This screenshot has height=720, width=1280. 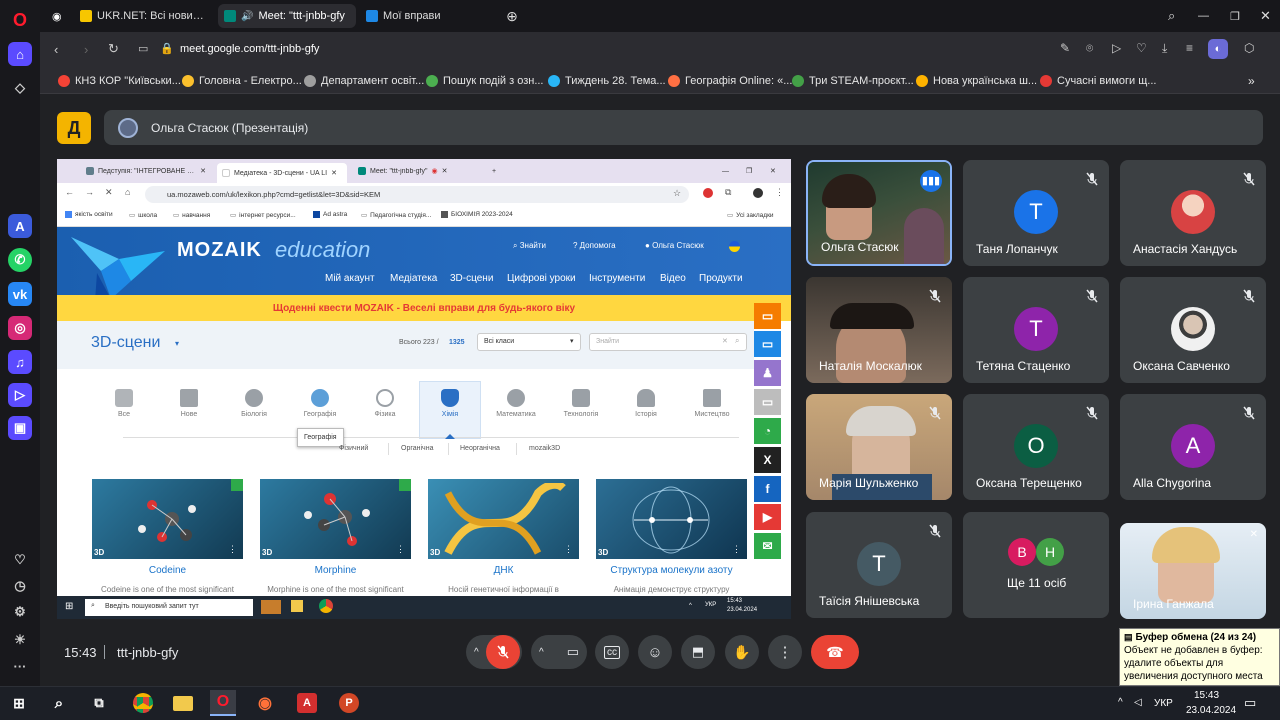 What do you see at coordinates (271, 607) in the screenshot?
I see `inner-app-icon` at bounding box center [271, 607].